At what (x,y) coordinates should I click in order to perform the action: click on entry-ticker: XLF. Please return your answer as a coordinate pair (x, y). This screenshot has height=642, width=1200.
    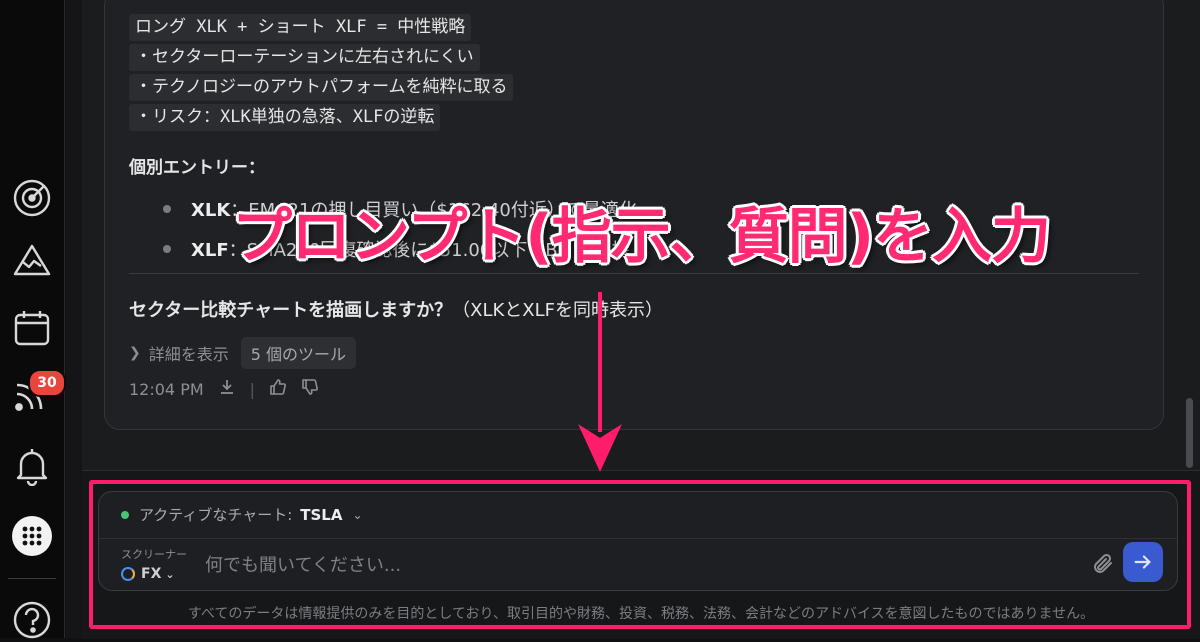
    Looking at the image, I should click on (210, 250).